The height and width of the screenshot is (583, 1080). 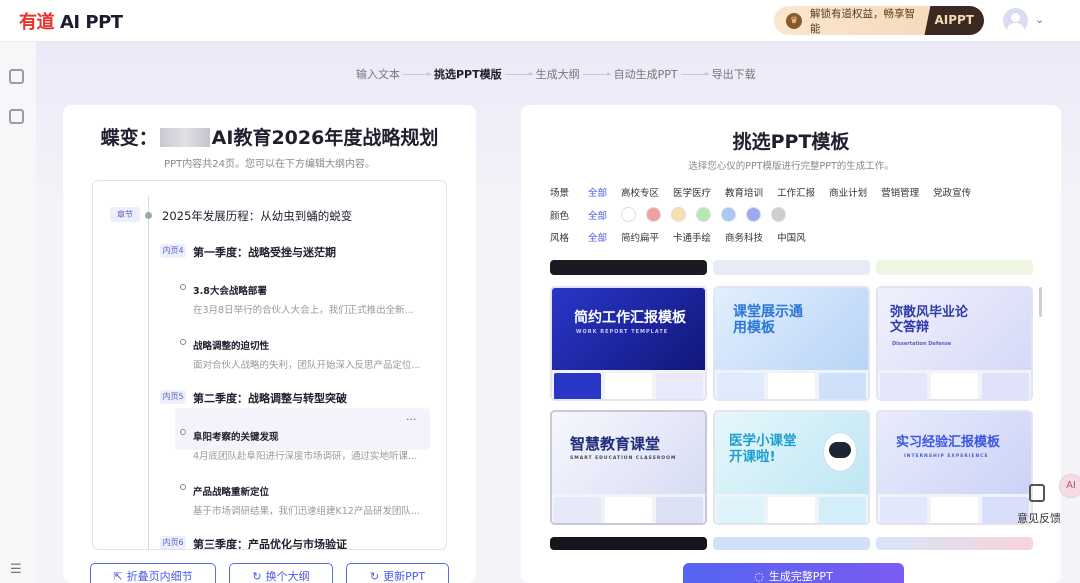 I want to click on template-card: 医学小课堂开课啦!, so click(x=791, y=467).